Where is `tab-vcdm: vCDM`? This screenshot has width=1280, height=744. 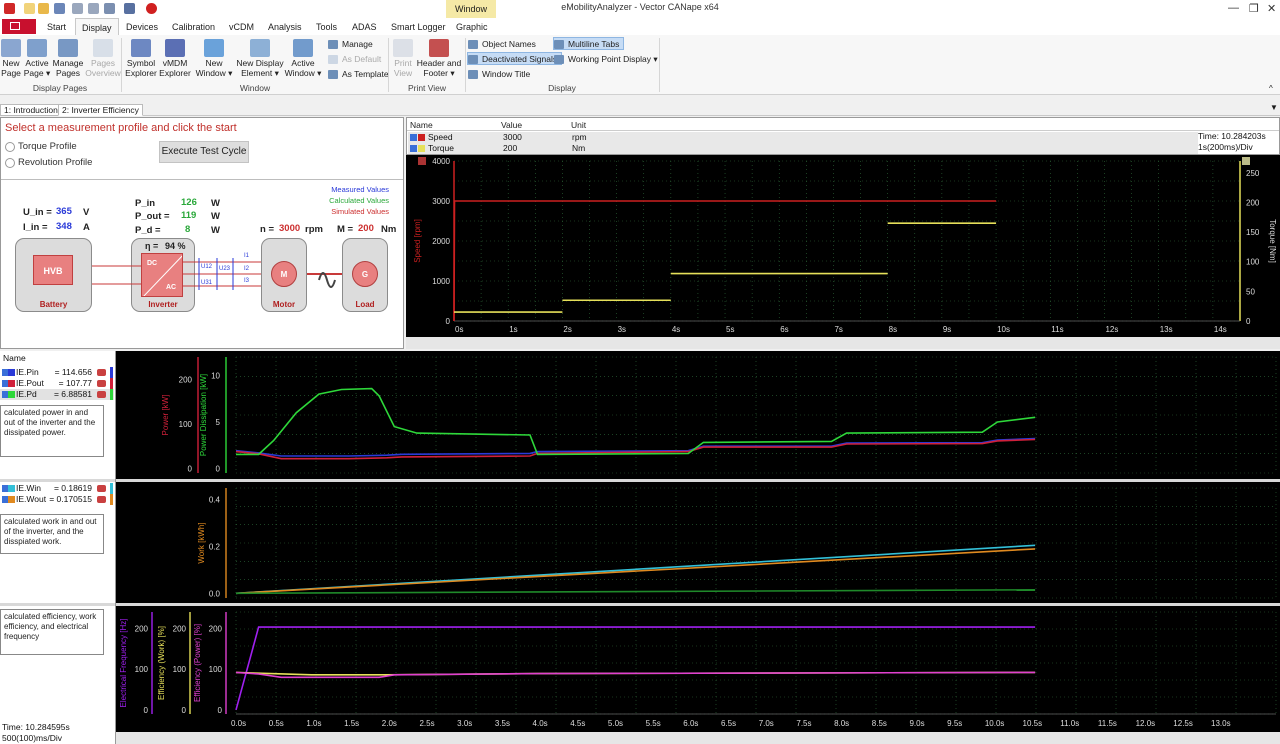
tab-vcdm: vCDM is located at coordinates (241, 27).